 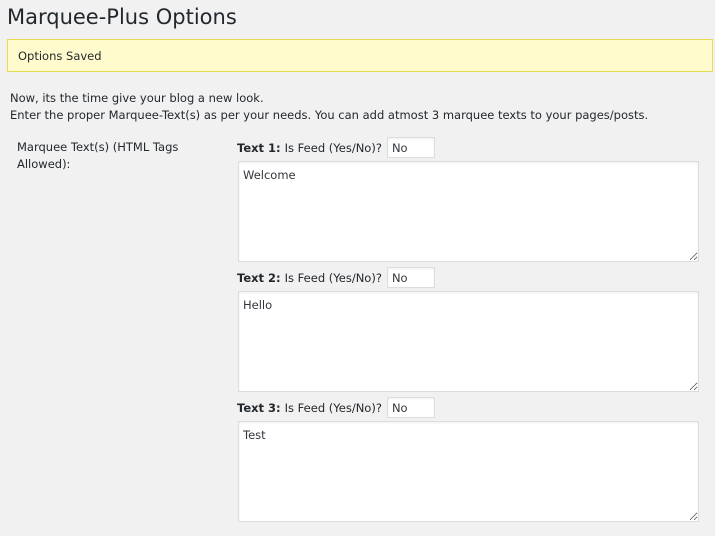 I want to click on text-3-textarea: Test, so click(x=468, y=471).